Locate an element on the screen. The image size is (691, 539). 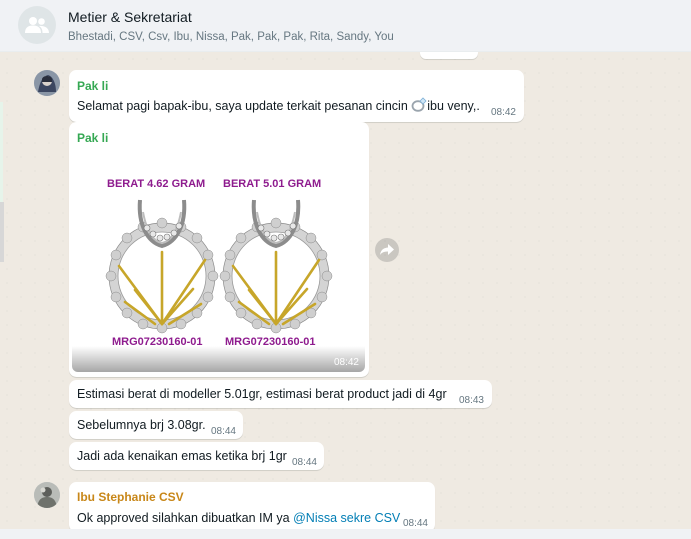
forward-icon is located at coordinates (387, 249).